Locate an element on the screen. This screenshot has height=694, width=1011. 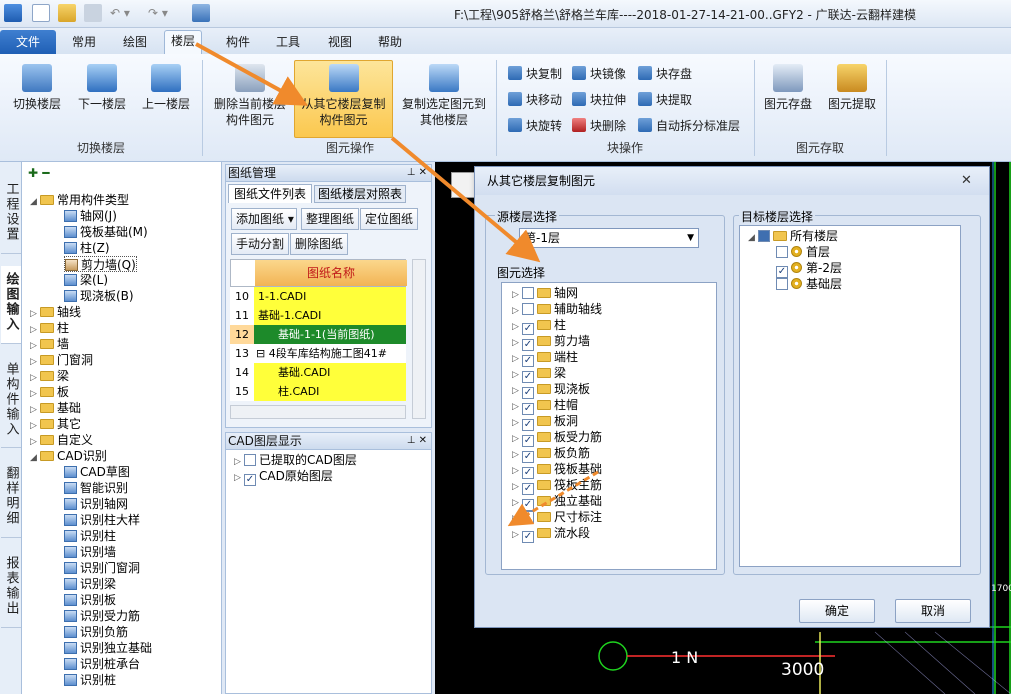
block-rotate-button: 块旋转 is located at coordinates (535, 126).